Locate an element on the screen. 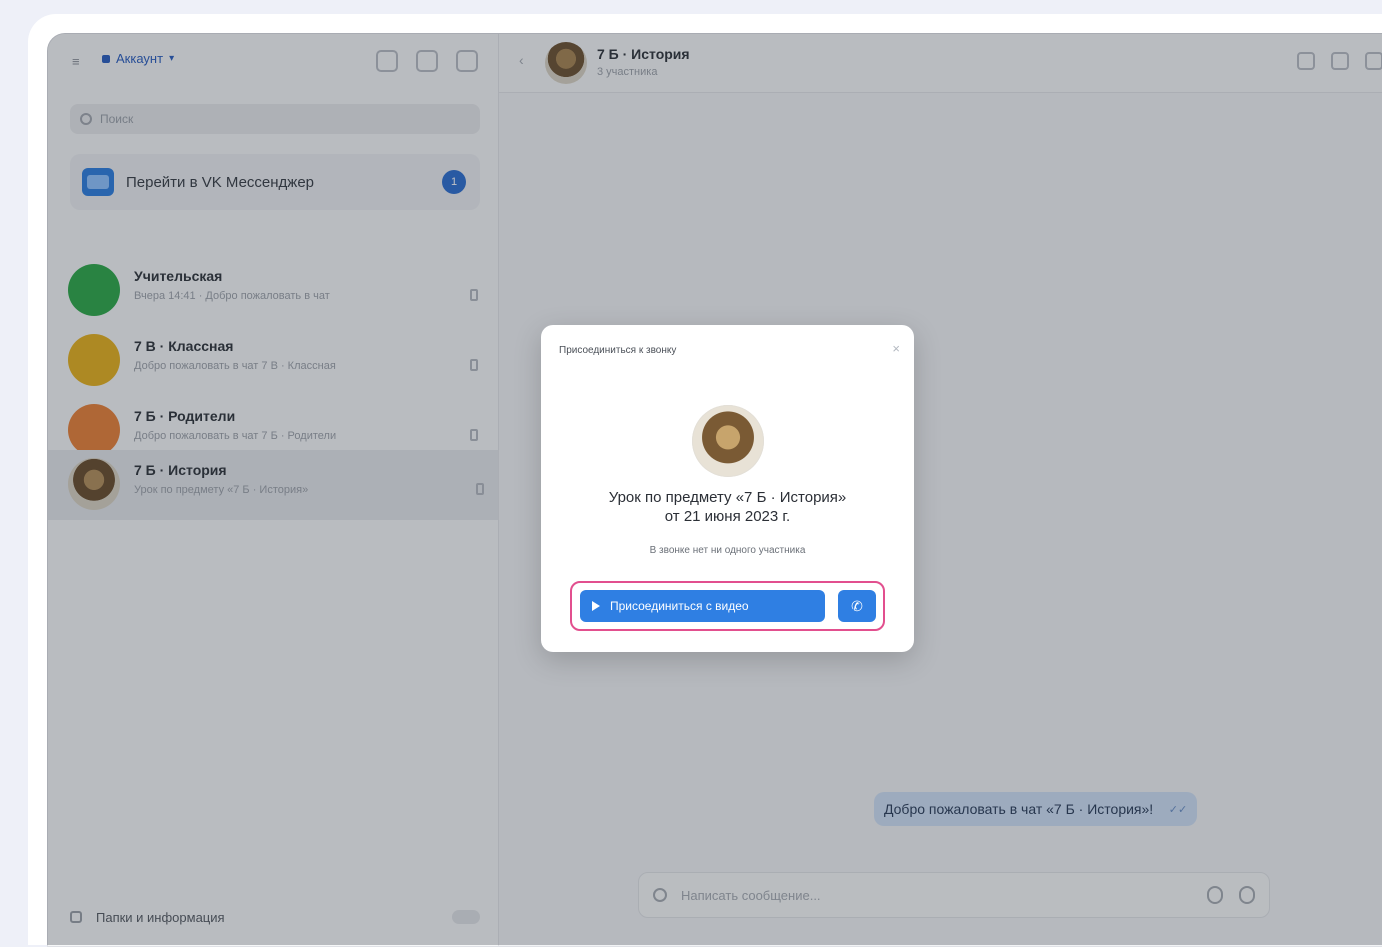 This screenshot has width=1382, height=947. call-participants-status: В звонке нет ни одного участника is located at coordinates (727, 550).